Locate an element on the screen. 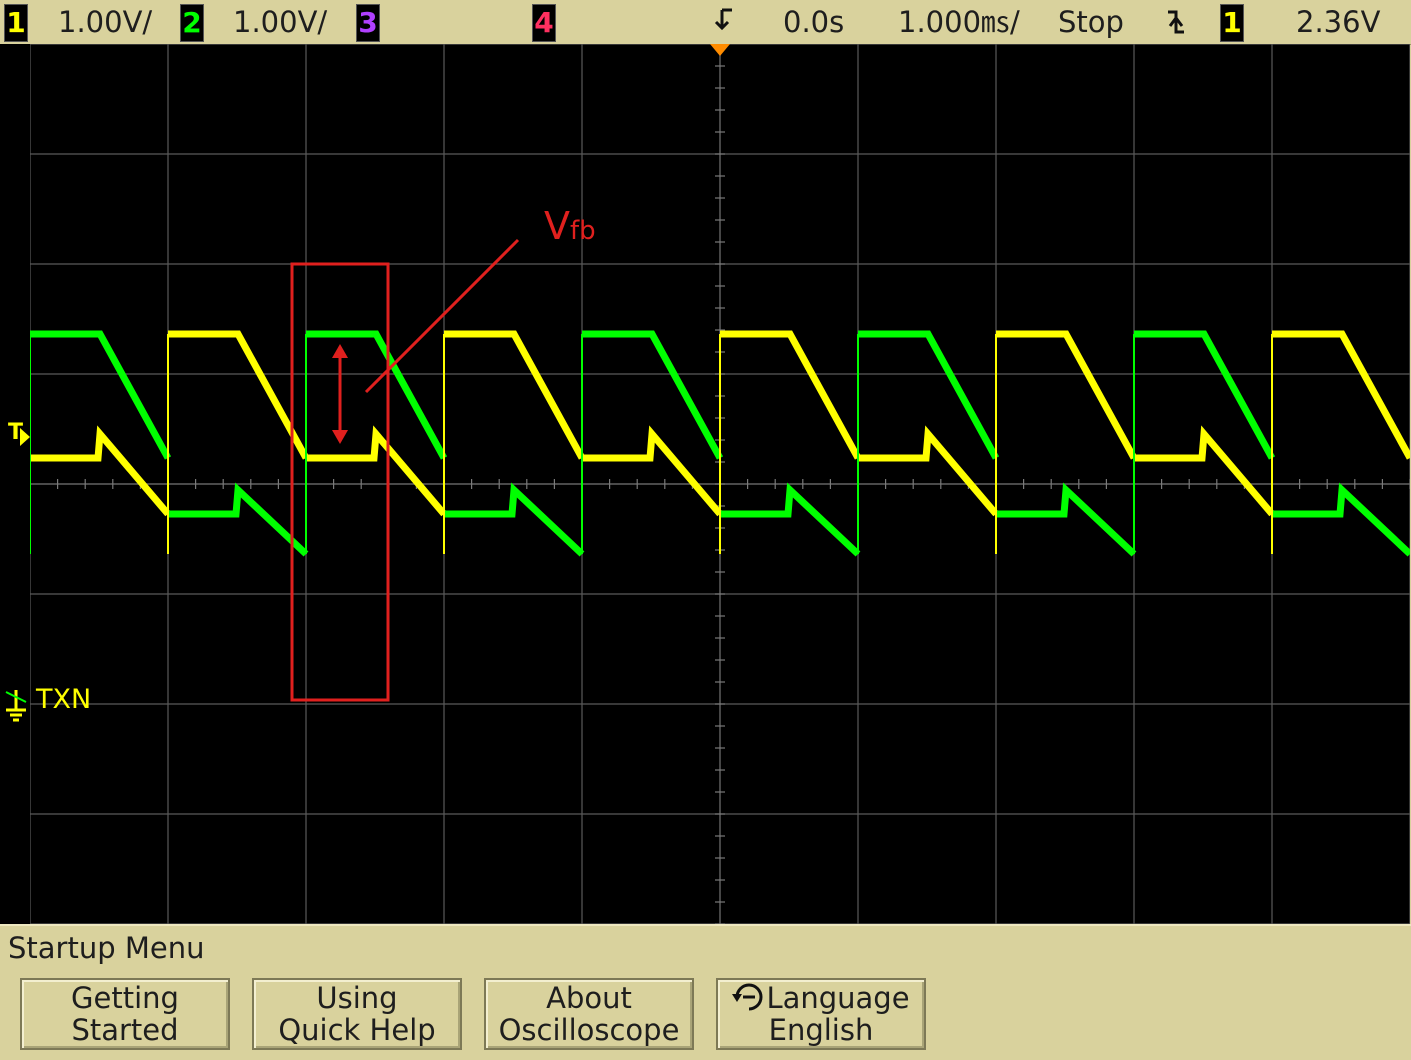 This screenshot has width=1411, height=1060. button-label-line2: Started is located at coordinates (125, 1030).